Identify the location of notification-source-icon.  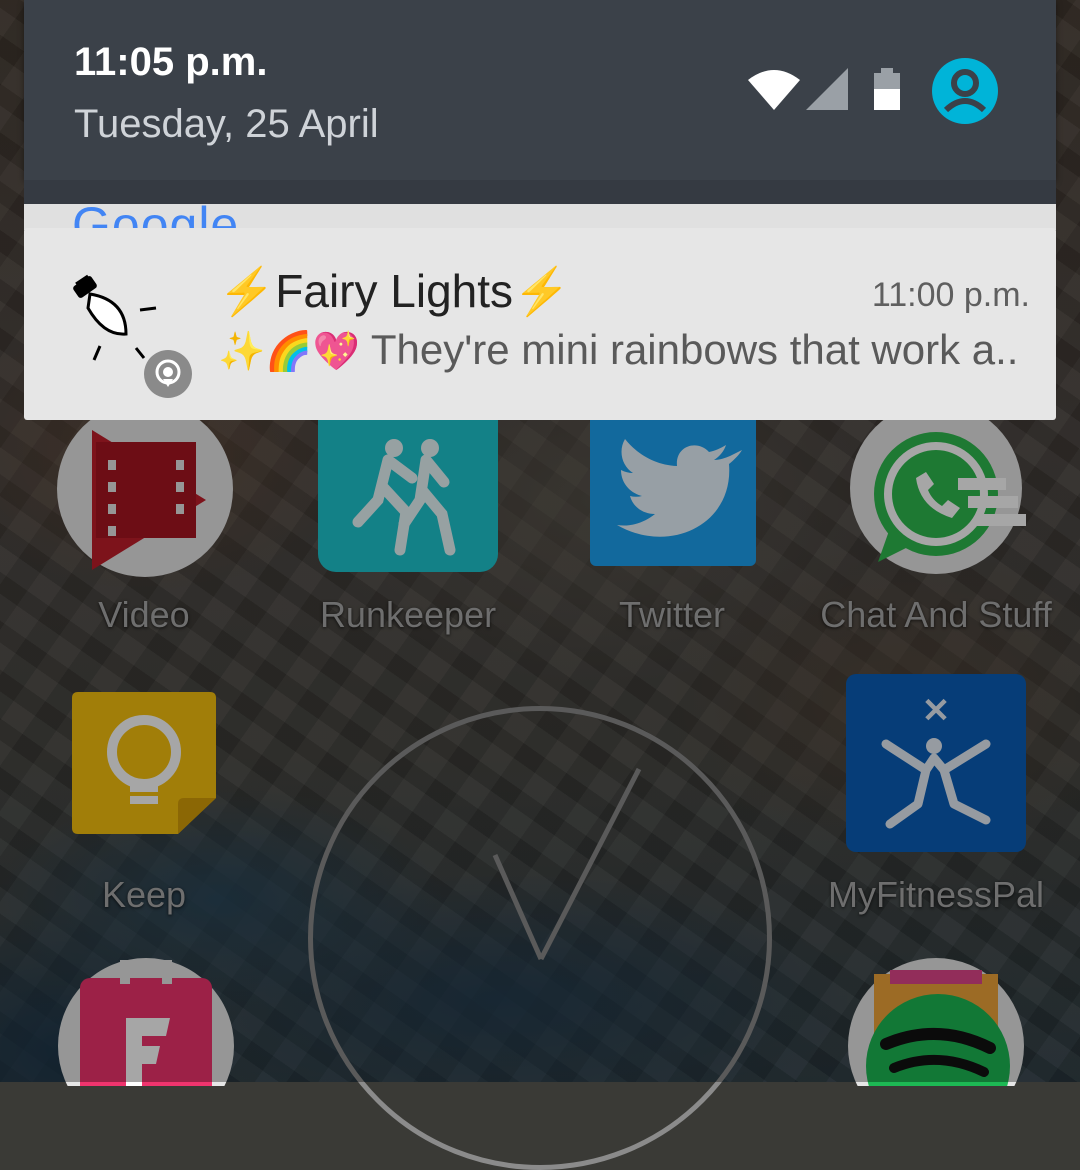
(168, 374).